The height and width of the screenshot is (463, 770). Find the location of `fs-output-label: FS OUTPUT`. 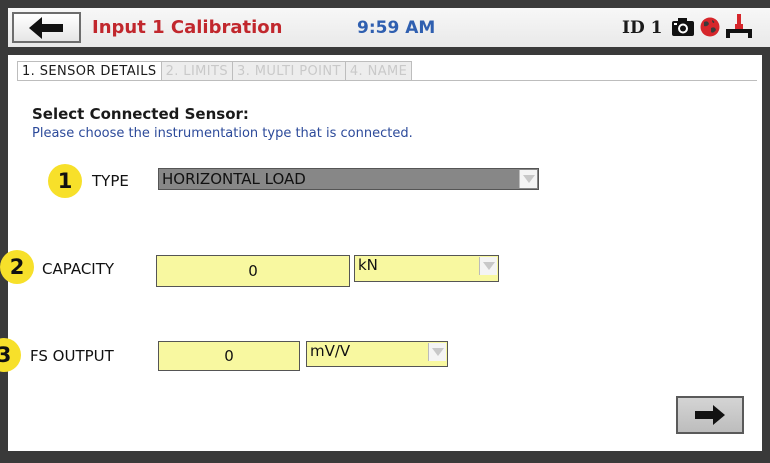

fs-output-label: FS OUTPUT is located at coordinates (72, 356).